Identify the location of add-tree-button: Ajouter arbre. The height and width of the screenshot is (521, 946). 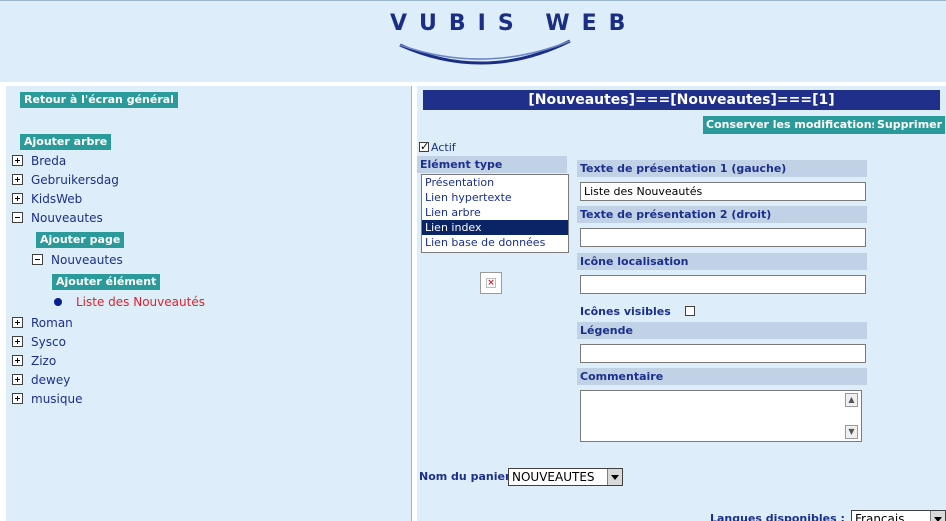
(66, 142).